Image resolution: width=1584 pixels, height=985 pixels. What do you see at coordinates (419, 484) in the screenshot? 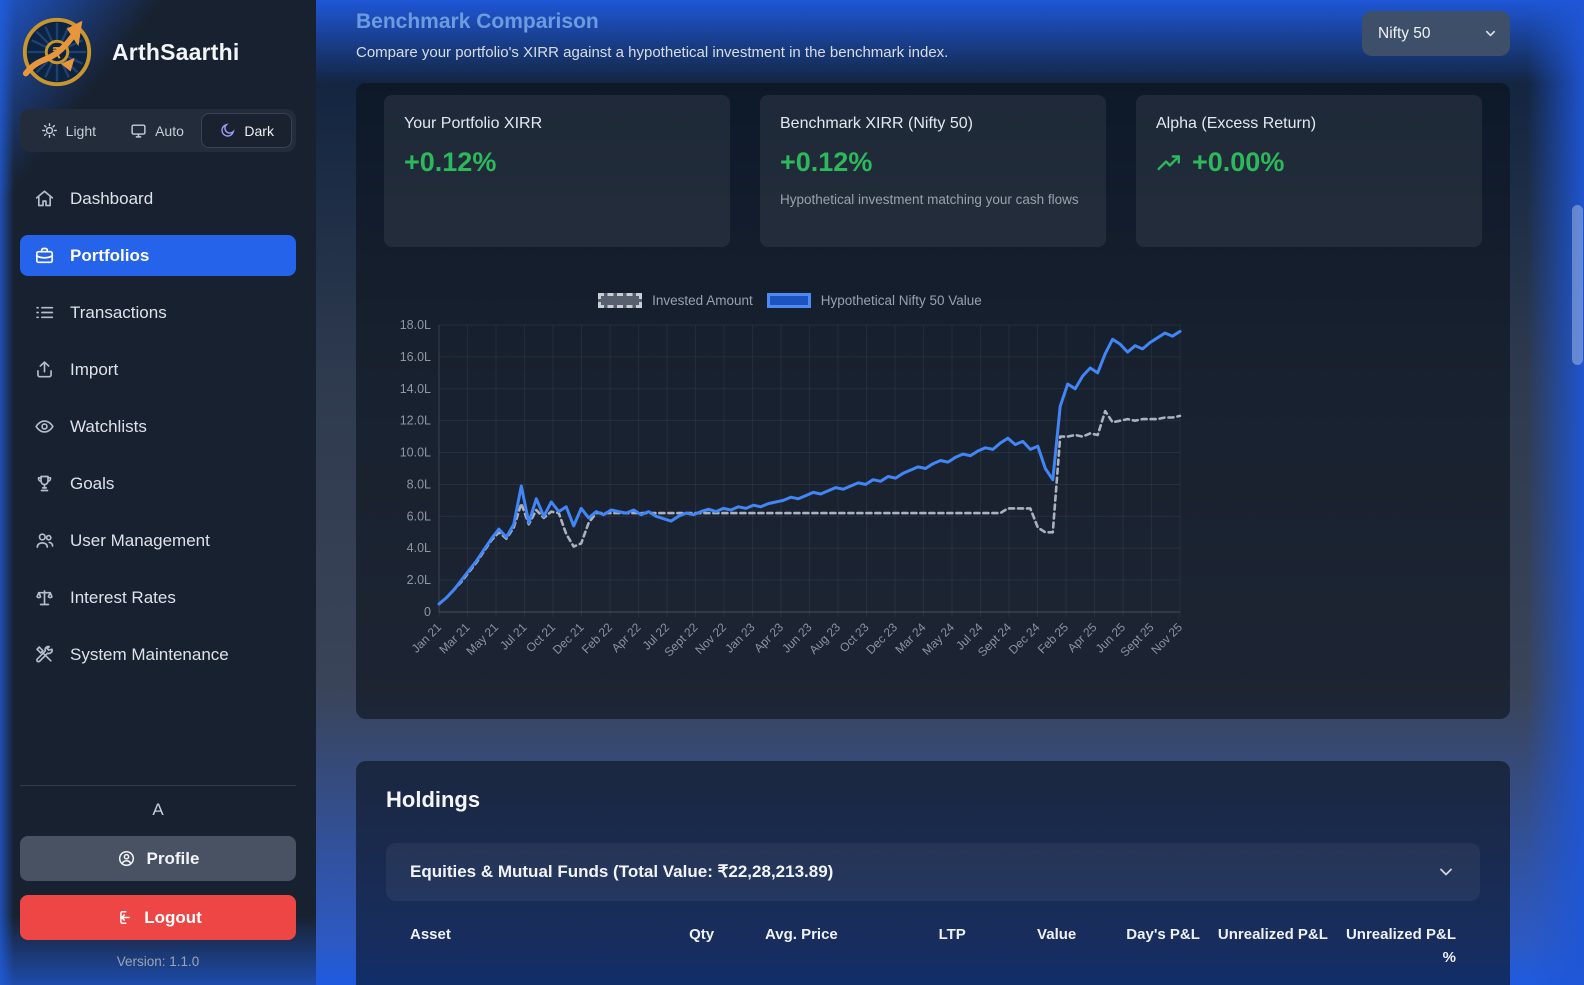
I see `svg-text: 8.0L` at bounding box center [419, 484].